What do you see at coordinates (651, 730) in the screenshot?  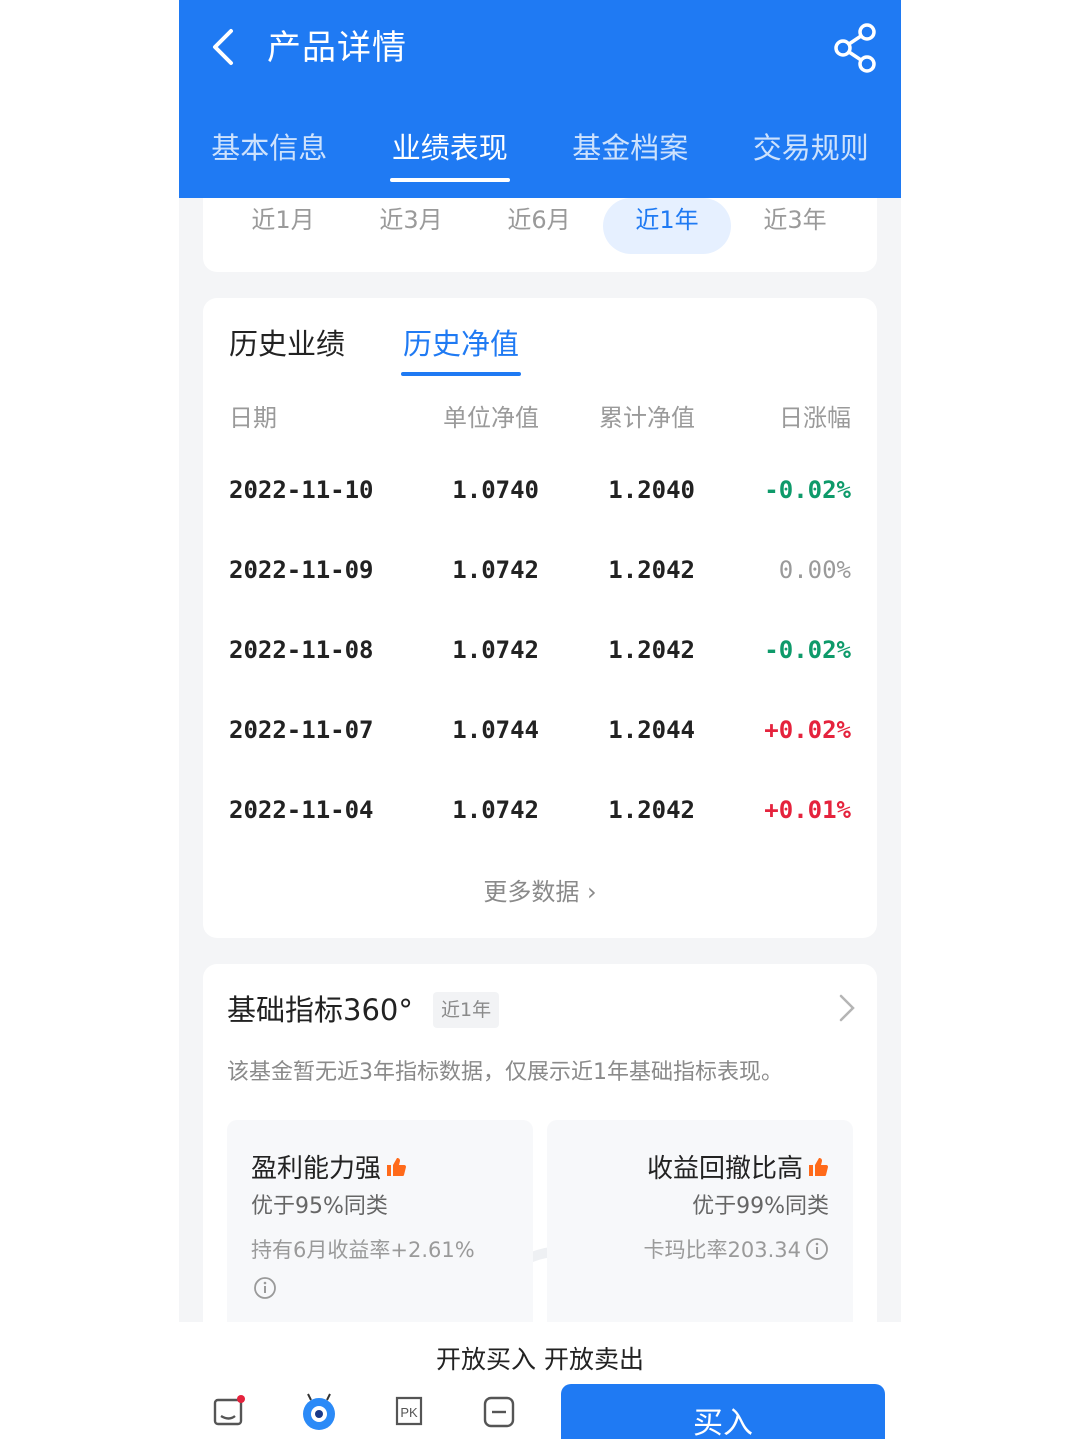 I see `row-cumulative-nav: 1.2044` at bounding box center [651, 730].